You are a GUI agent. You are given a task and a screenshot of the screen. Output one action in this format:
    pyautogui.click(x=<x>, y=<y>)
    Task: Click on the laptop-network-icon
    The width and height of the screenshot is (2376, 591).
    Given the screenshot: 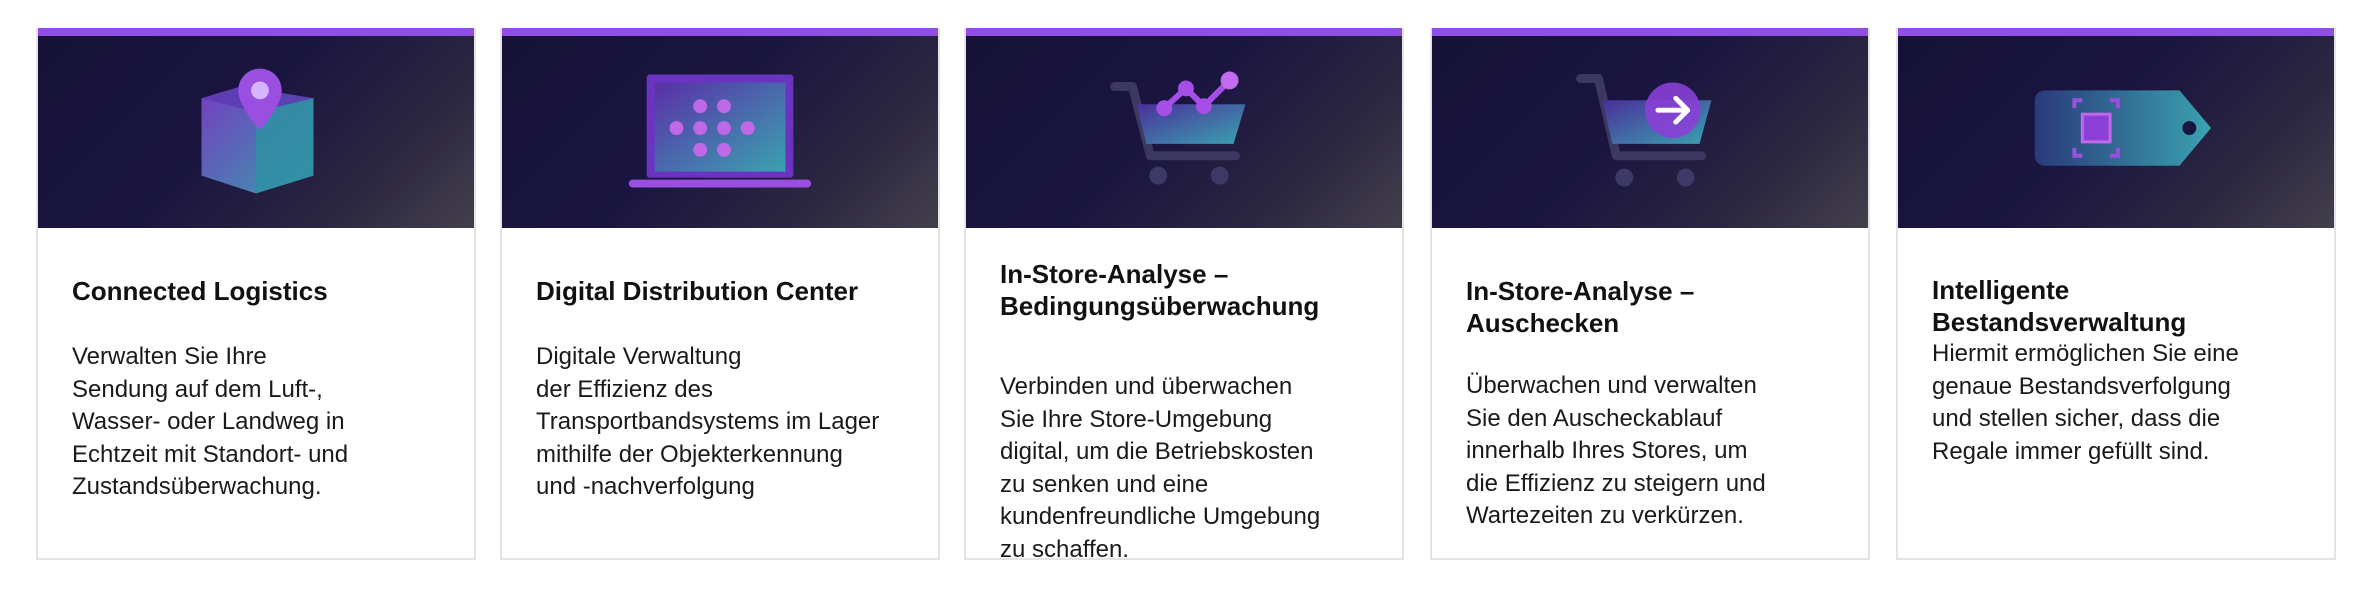 What is the action you would take?
    pyautogui.click(x=720, y=131)
    